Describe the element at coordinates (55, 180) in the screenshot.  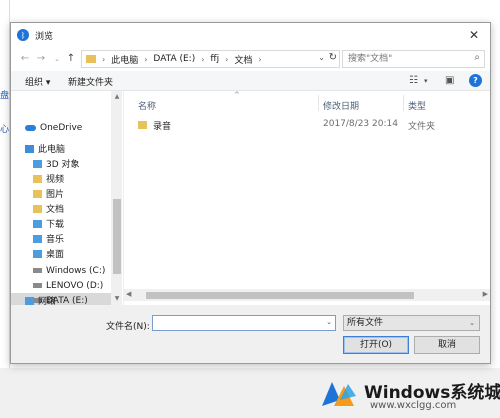
I see `sidebar-item-label: 视频` at that location.